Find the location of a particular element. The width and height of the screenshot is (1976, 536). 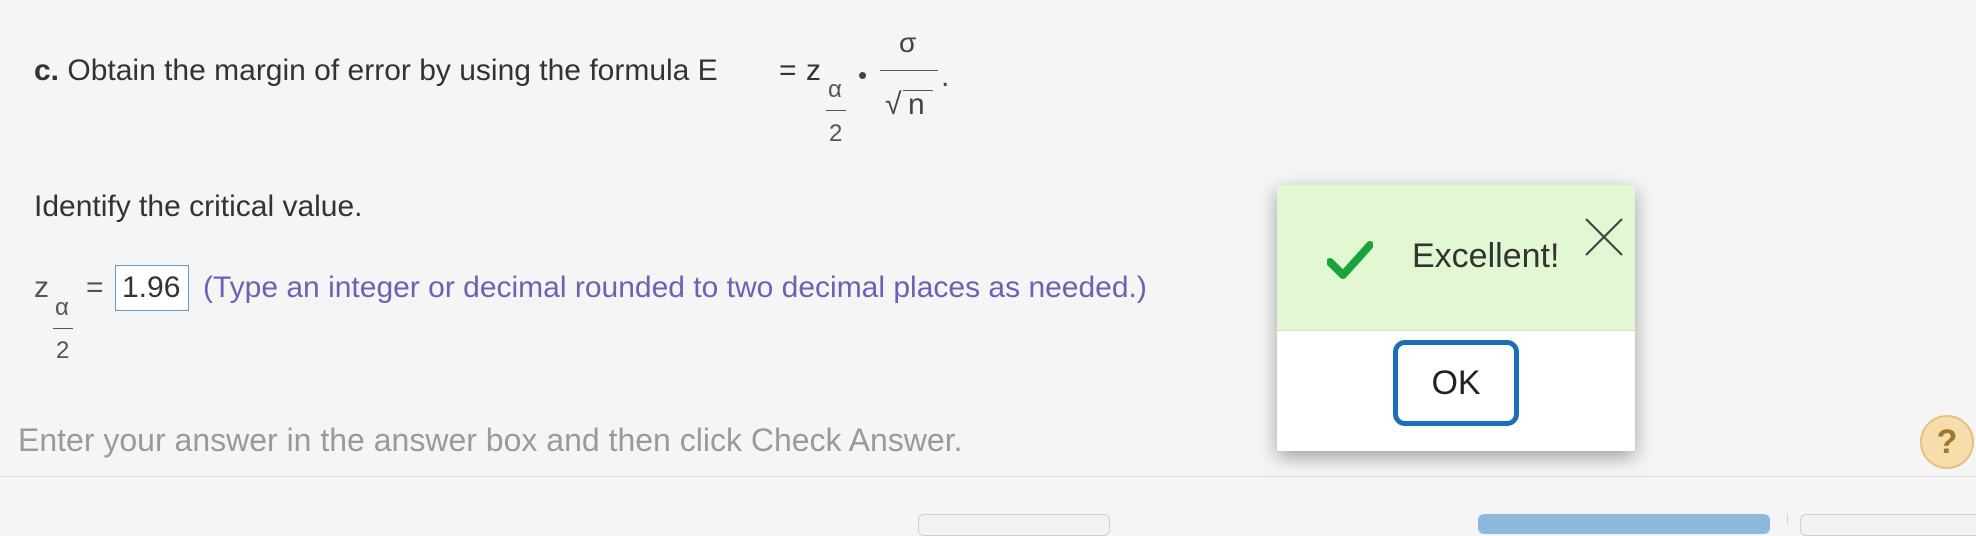

identify-prompt: Identify the critical value. is located at coordinates (198, 206).